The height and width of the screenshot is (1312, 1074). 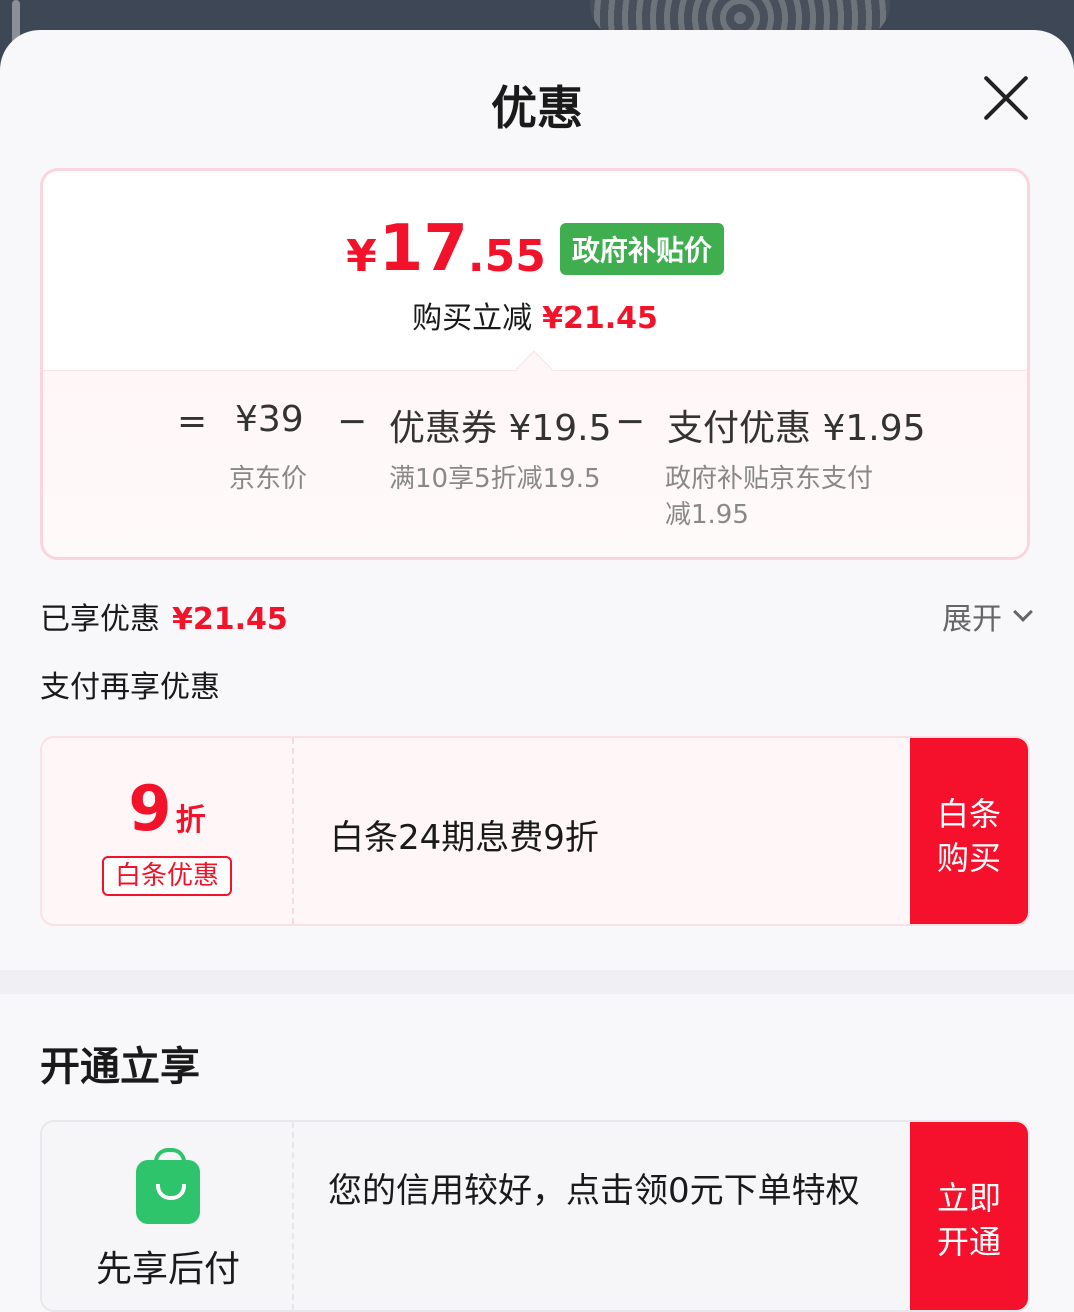 I want to click on enjoyed-discount: 已享优惠 ¥21.45, so click(x=164, y=616).